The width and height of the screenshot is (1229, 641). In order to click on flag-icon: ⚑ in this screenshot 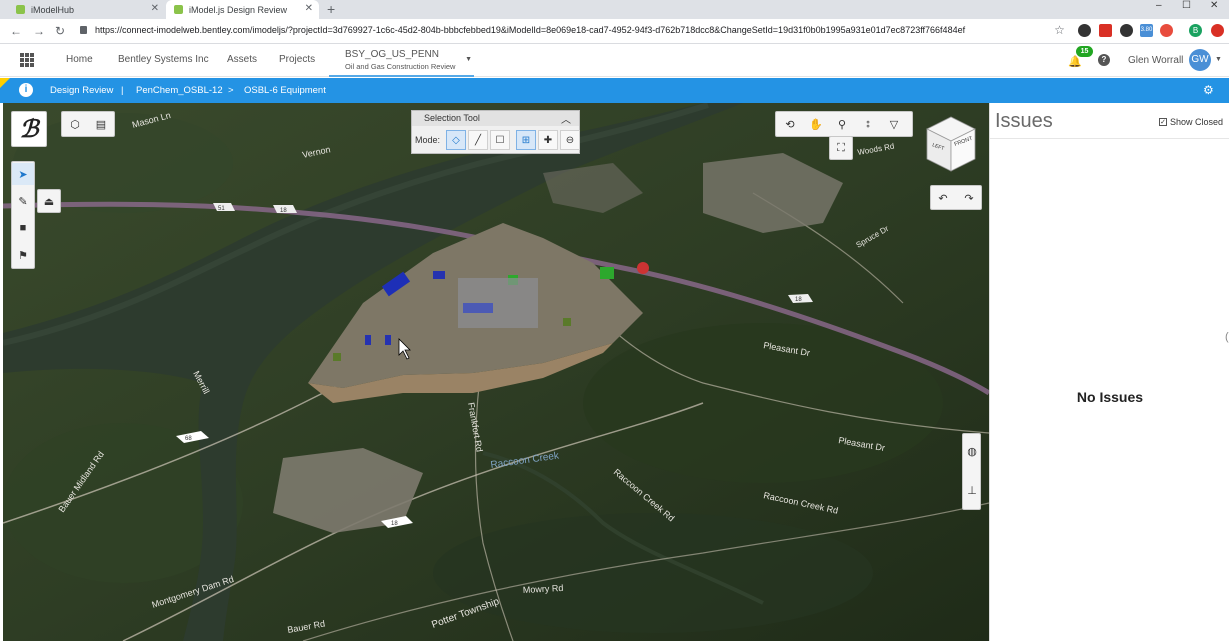, I will do `click(23, 255)`.